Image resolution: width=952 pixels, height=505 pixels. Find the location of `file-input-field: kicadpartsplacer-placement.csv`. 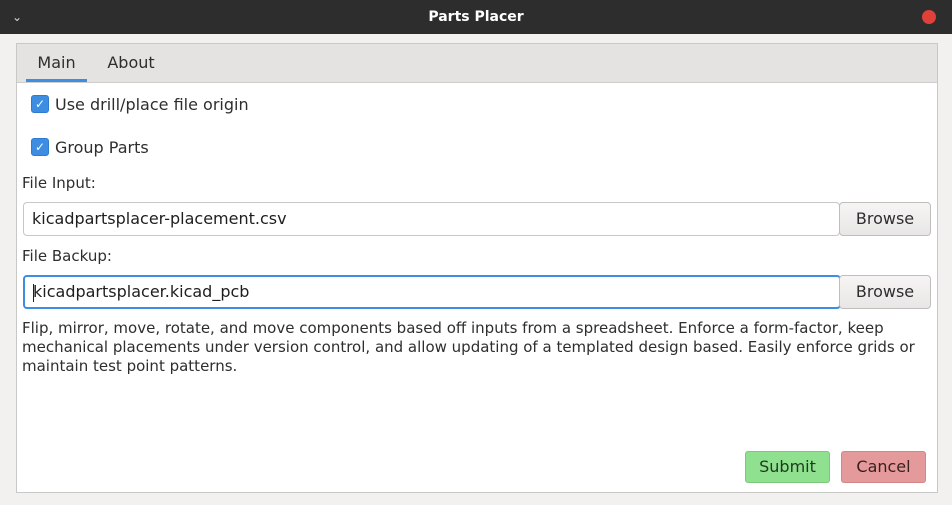

file-input-field: kicadpartsplacer-placement.csv is located at coordinates (431, 219).